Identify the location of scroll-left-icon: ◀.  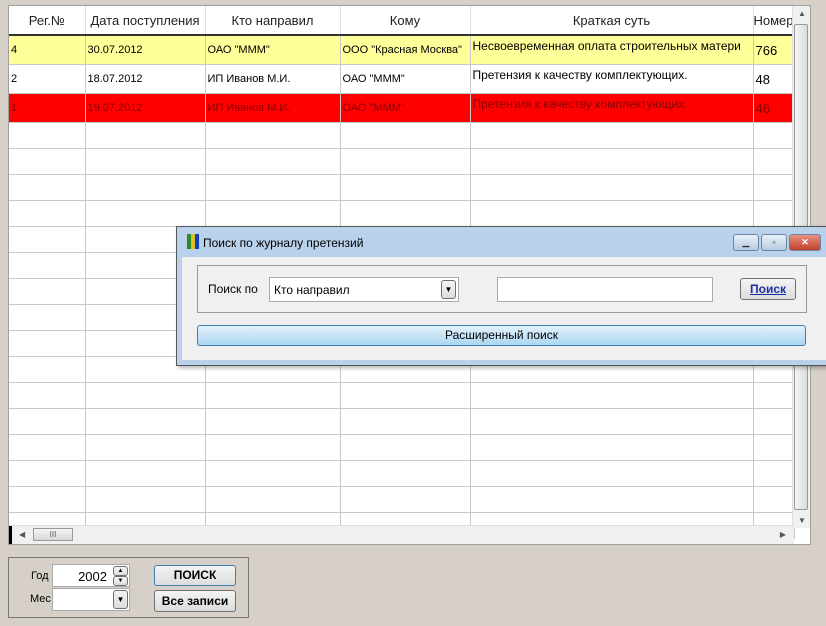
(22, 534).